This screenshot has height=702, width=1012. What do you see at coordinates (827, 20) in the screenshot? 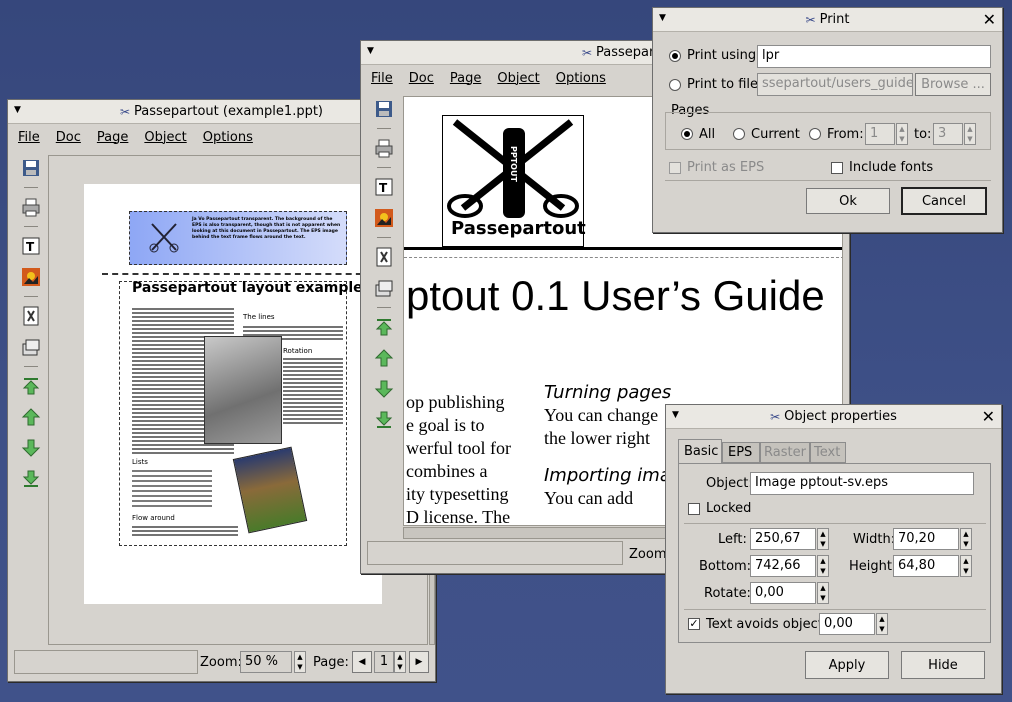
I see `print-titlebar: ▼ ✂ Print ✕` at bounding box center [827, 20].